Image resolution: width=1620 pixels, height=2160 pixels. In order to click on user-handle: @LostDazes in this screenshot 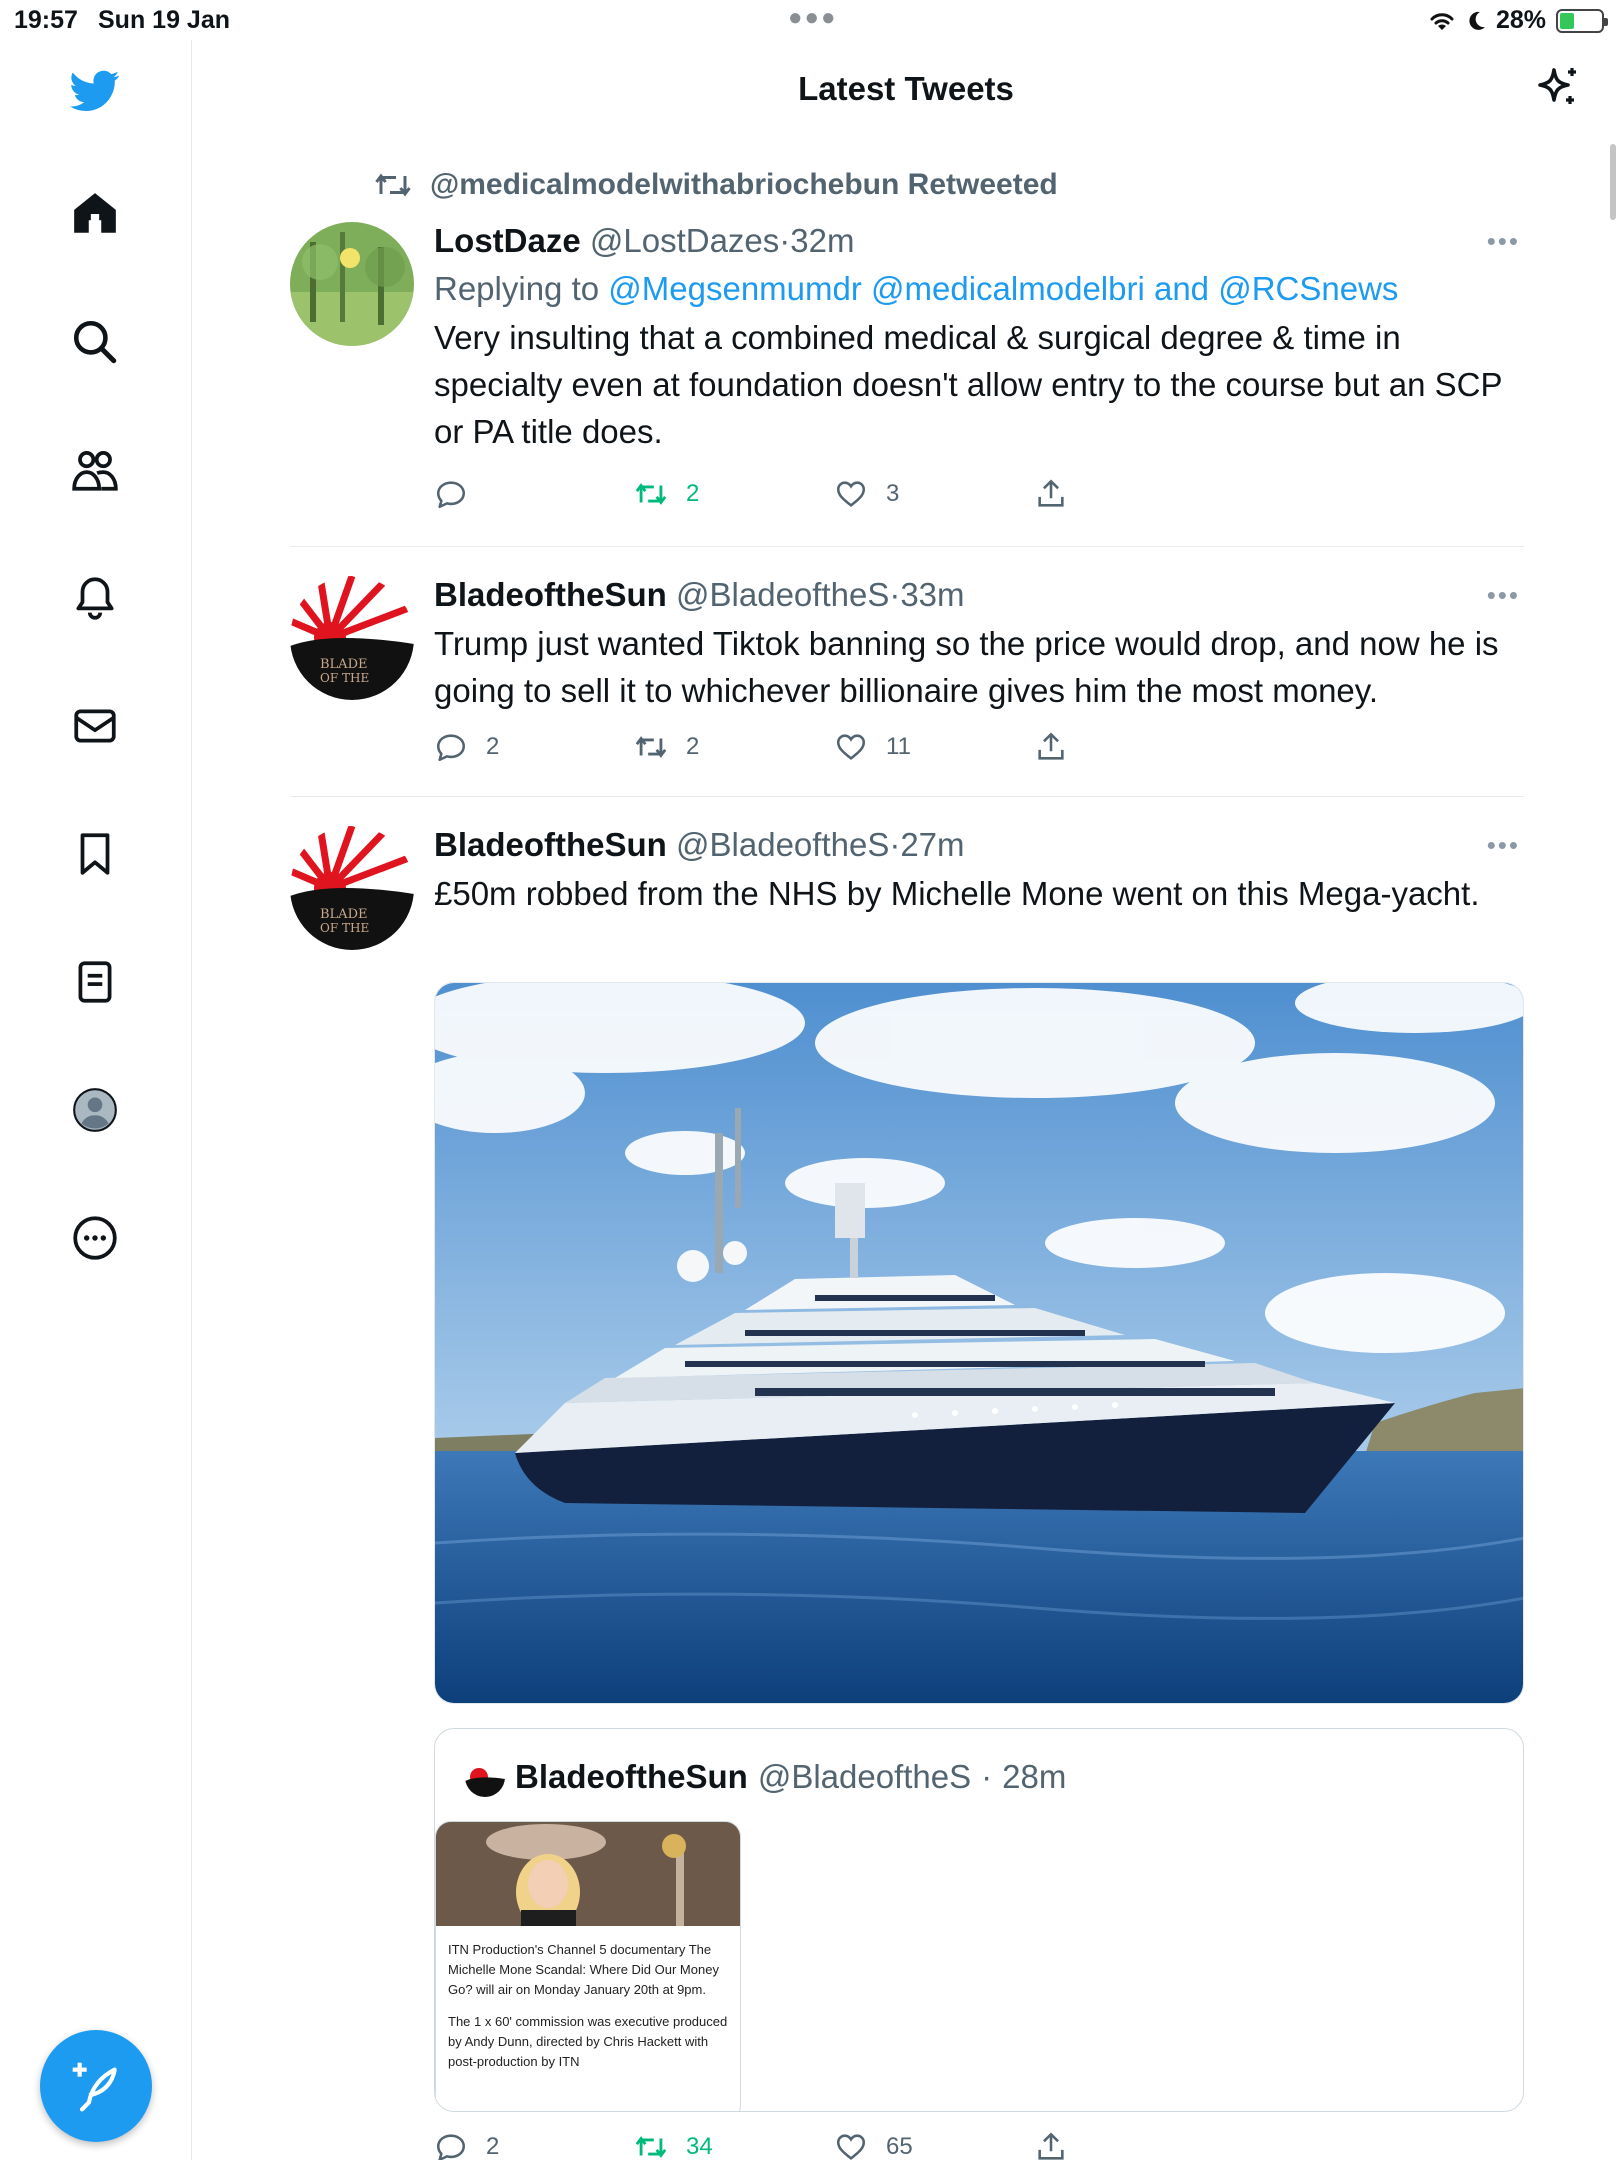, I will do `click(684, 240)`.